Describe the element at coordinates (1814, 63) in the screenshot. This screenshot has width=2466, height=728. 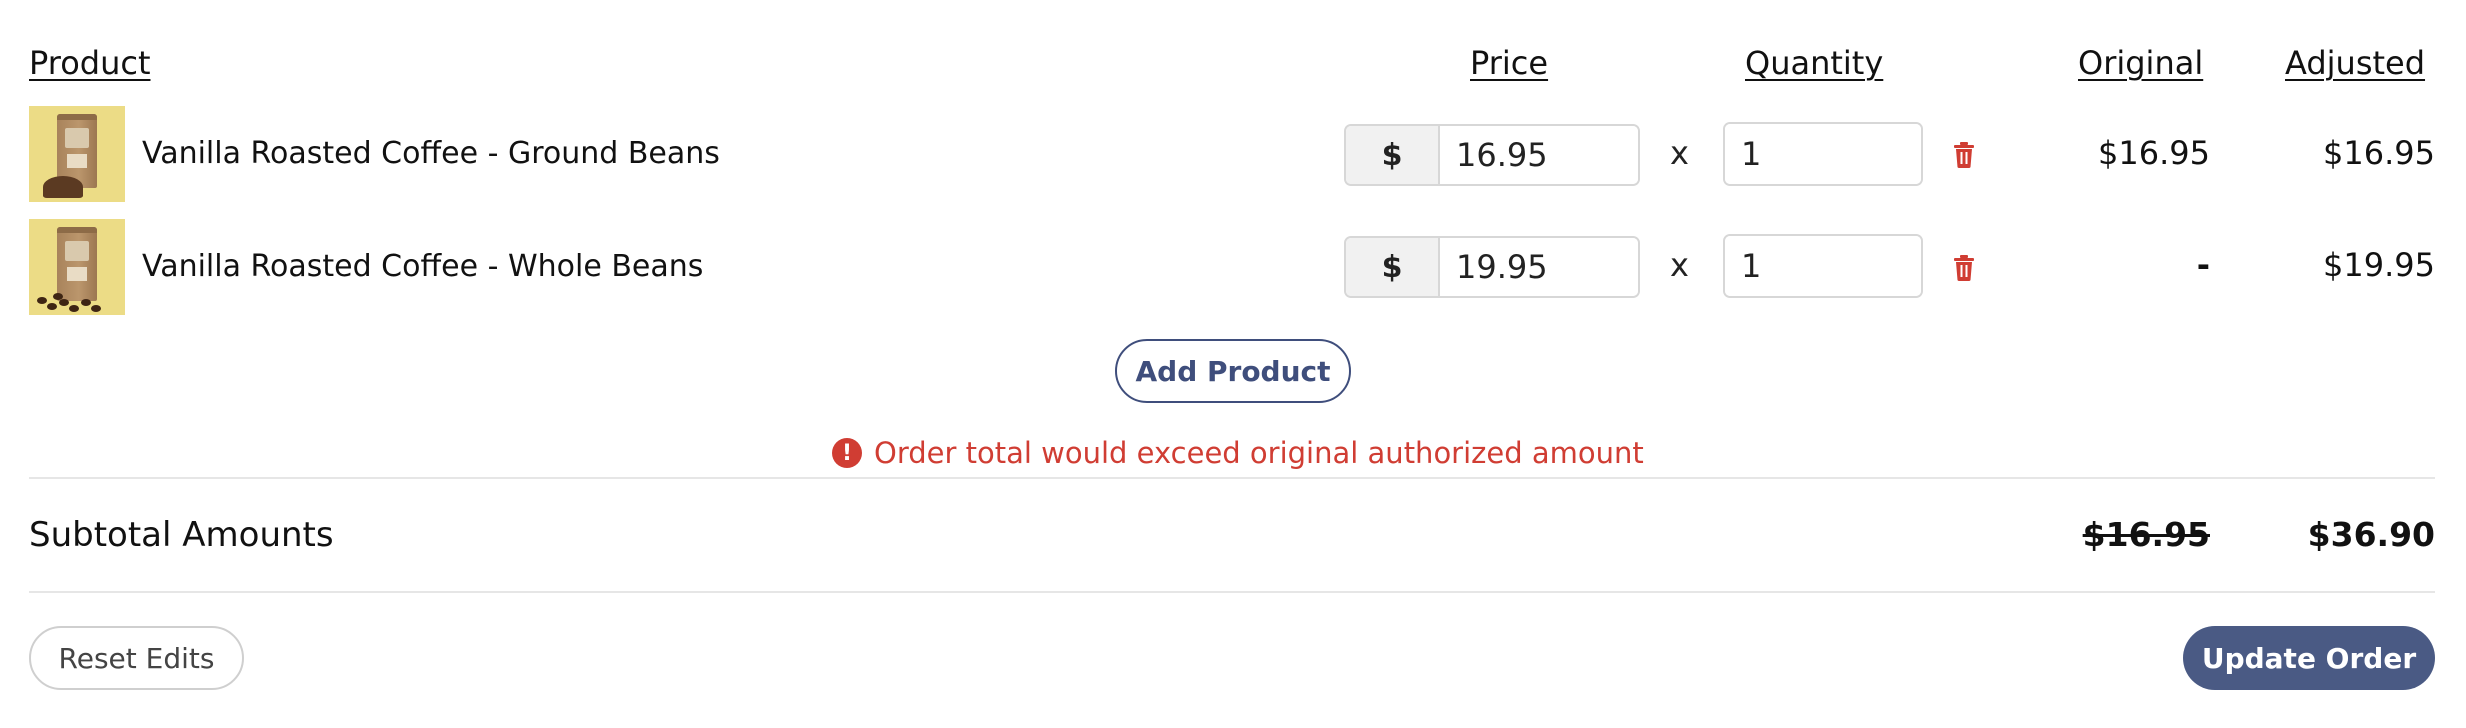
I see `header-quantity: Quantity` at that location.